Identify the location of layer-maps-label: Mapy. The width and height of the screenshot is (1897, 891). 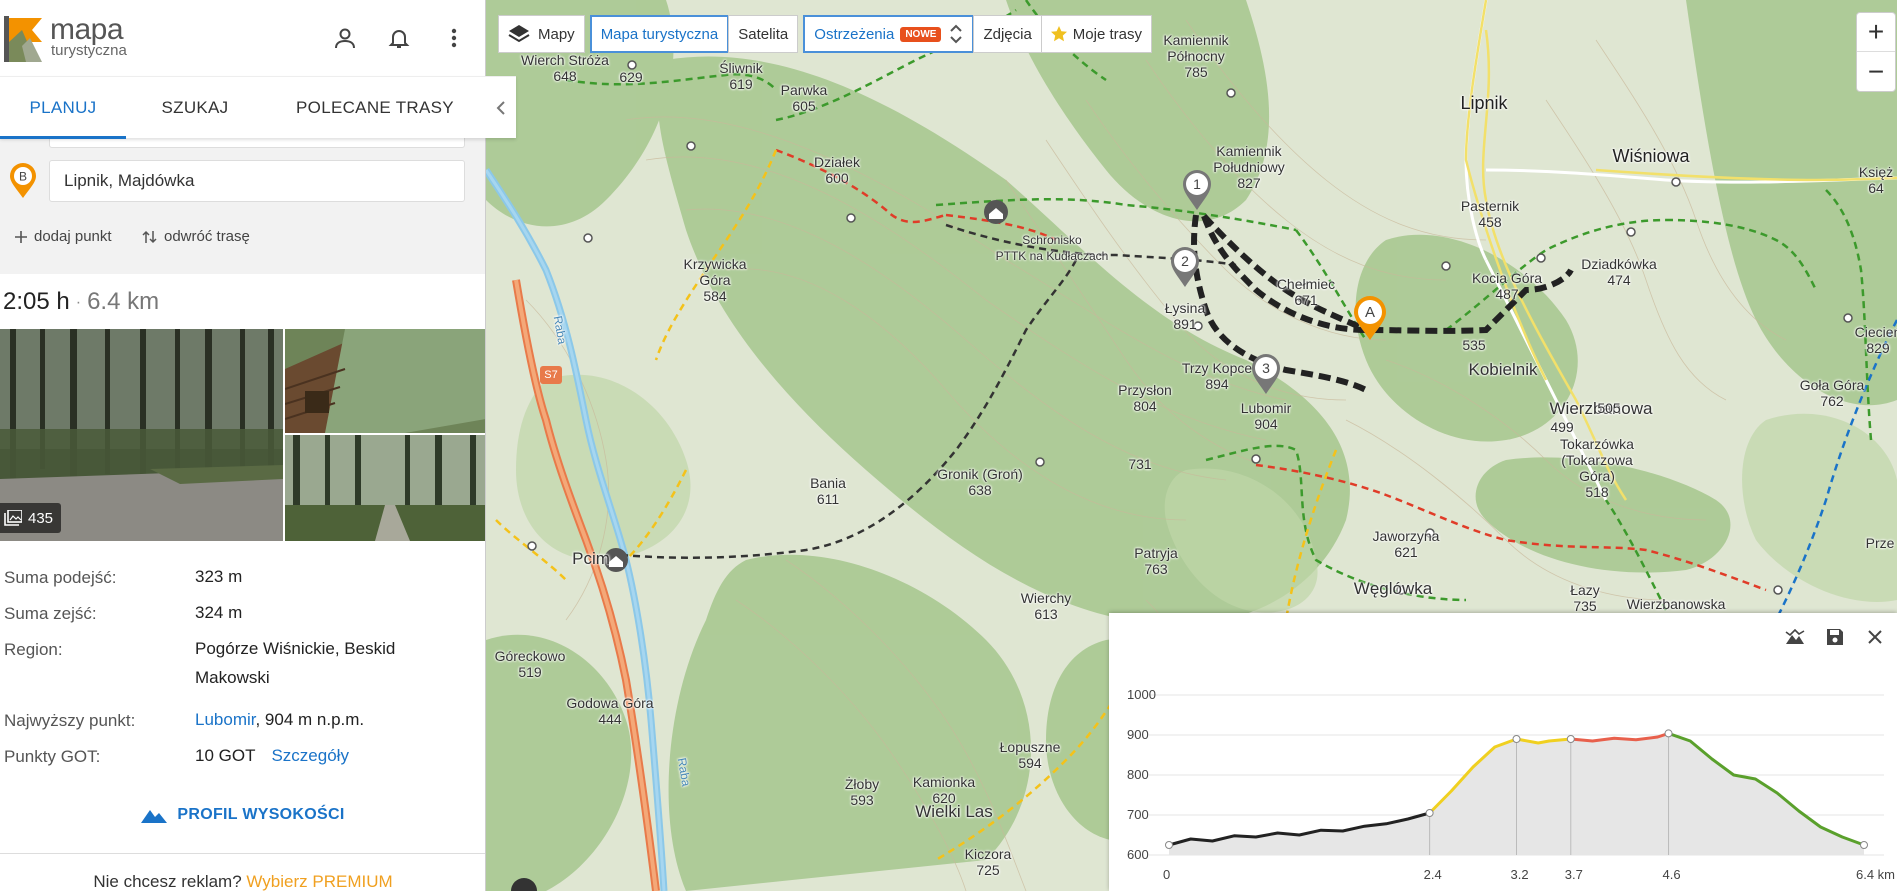
(556, 34).